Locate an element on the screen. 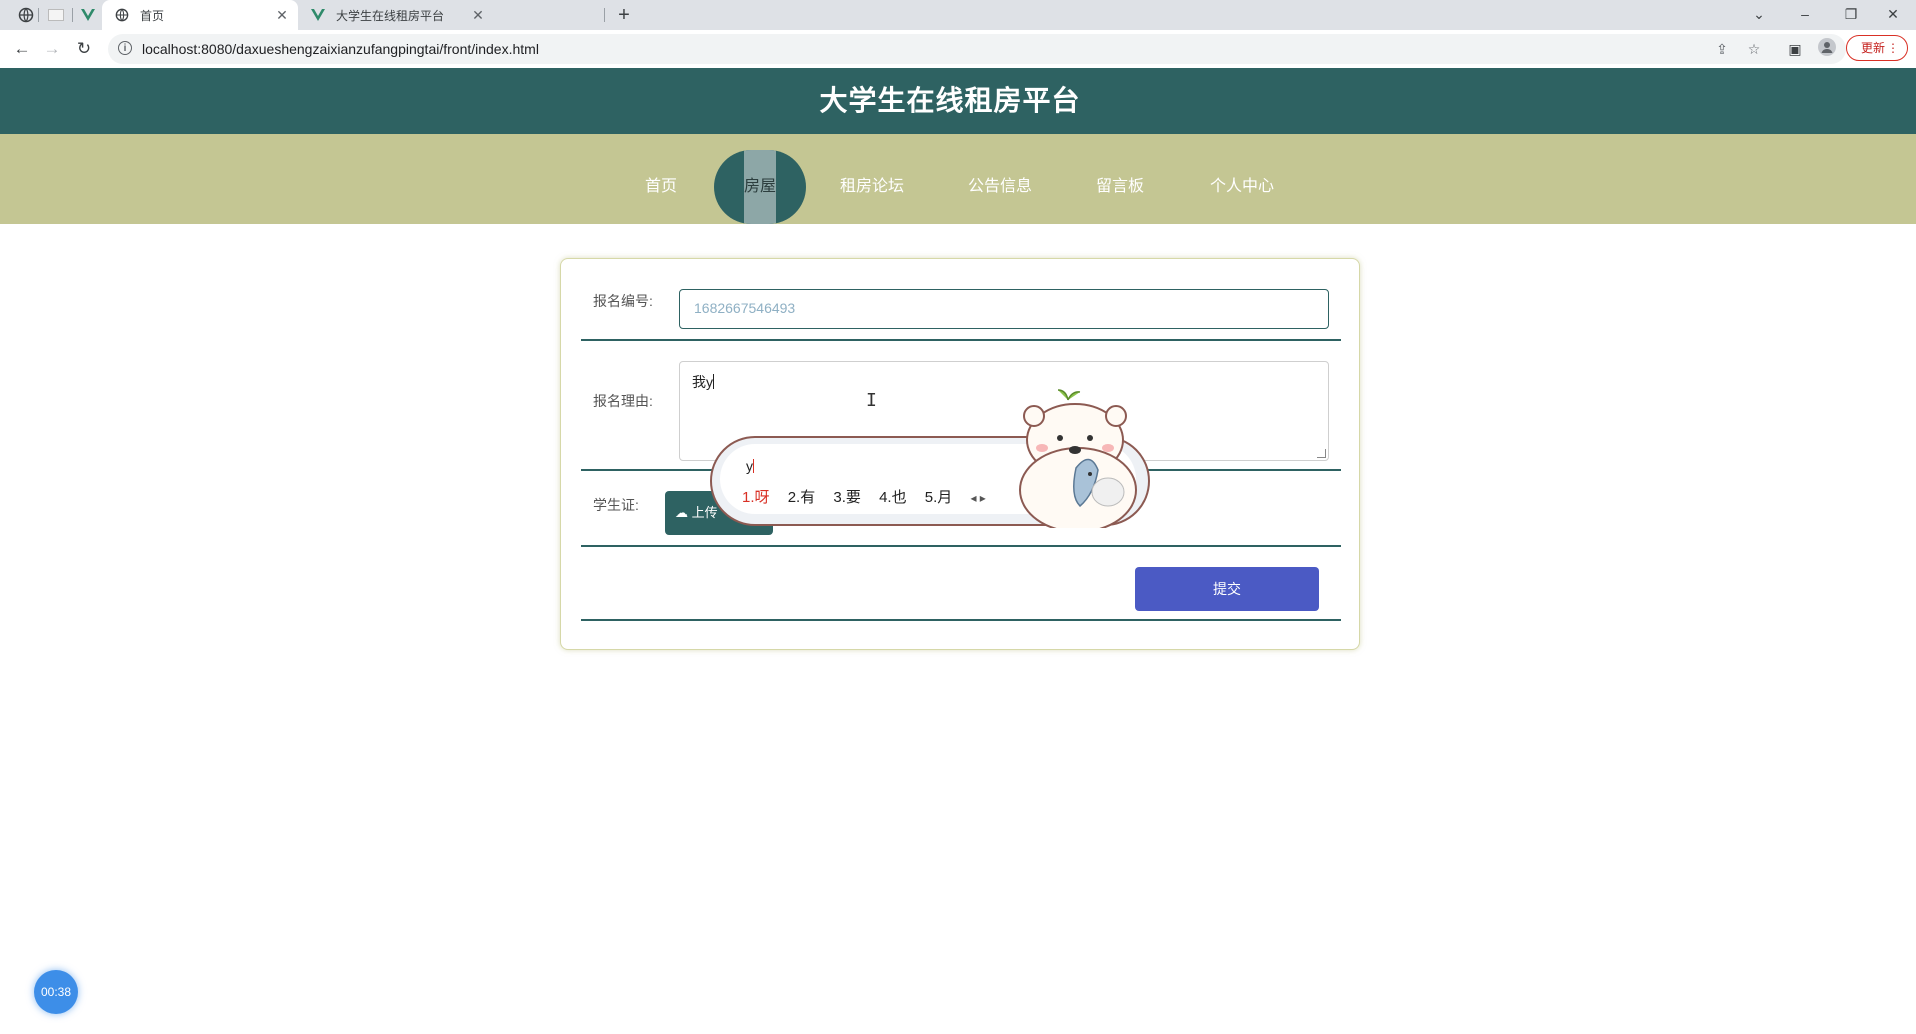 This screenshot has width=1916, height=1034. update-button: 更新 ⋮ is located at coordinates (1877, 48).